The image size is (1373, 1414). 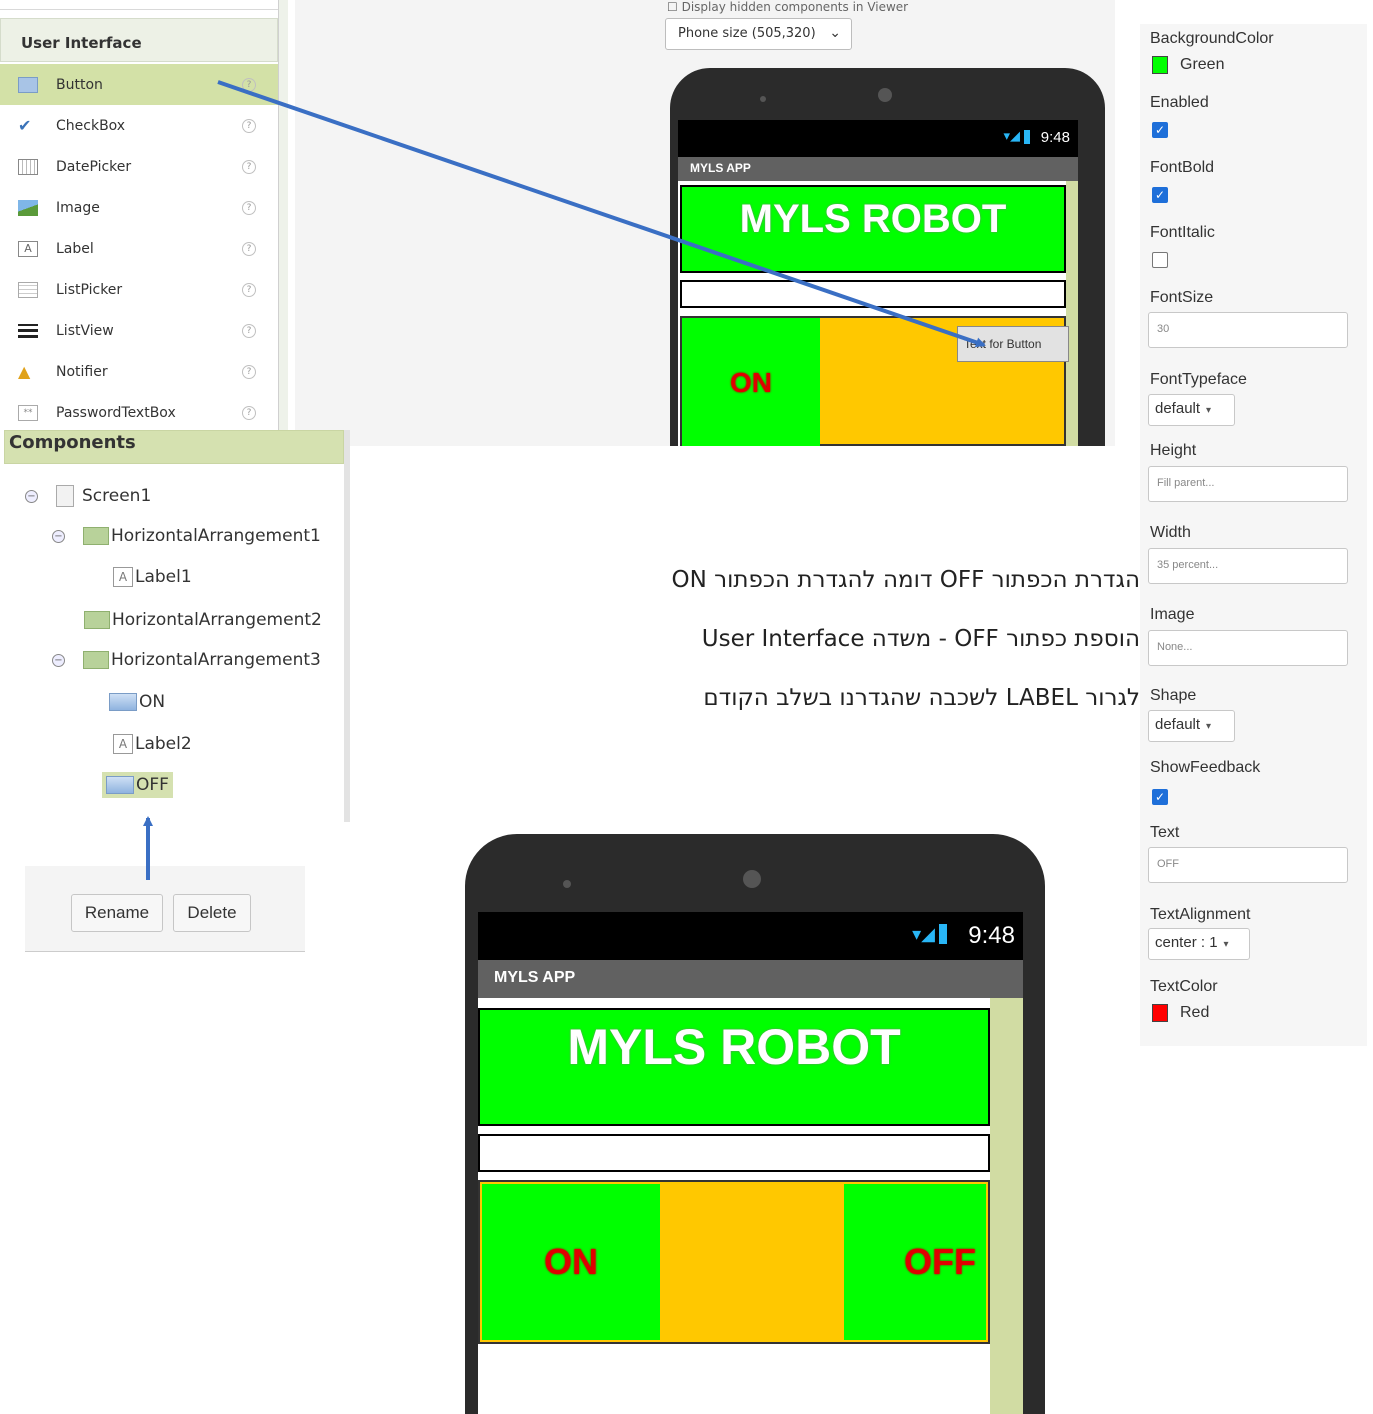 I want to click on prop-label-fonttypeface: FontTypeface, so click(x=1198, y=379).